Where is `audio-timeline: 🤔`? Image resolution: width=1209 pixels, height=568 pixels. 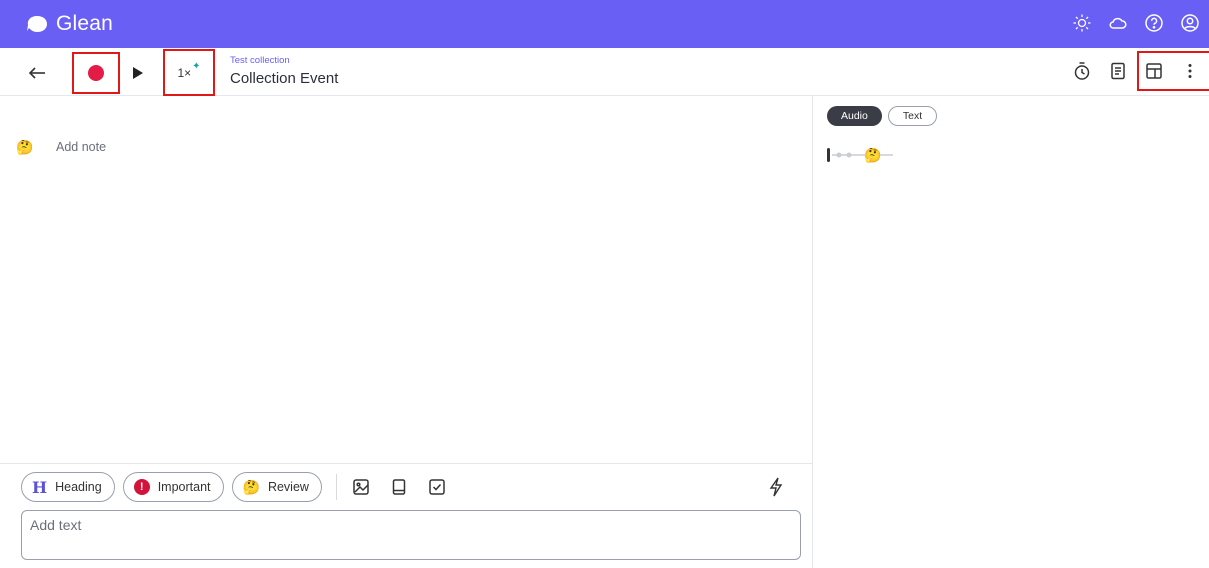
audio-timeline: 🤔 is located at coordinates (867, 155).